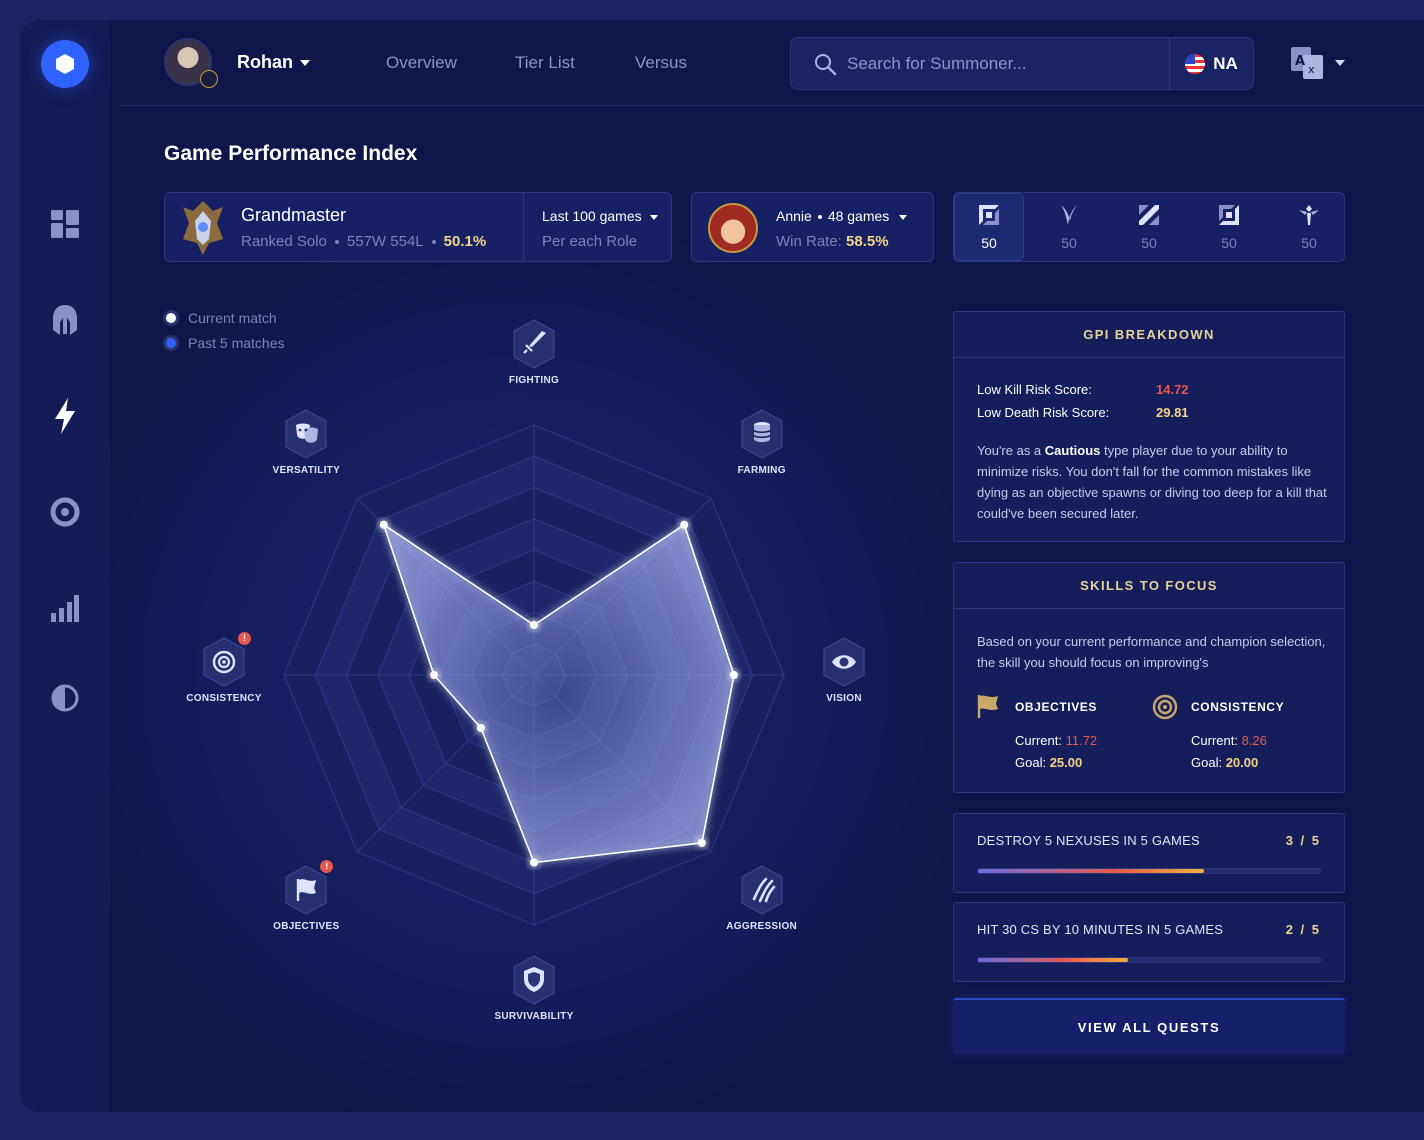  Describe the element at coordinates (989, 227) in the screenshot. I see `role-top: 50` at that location.